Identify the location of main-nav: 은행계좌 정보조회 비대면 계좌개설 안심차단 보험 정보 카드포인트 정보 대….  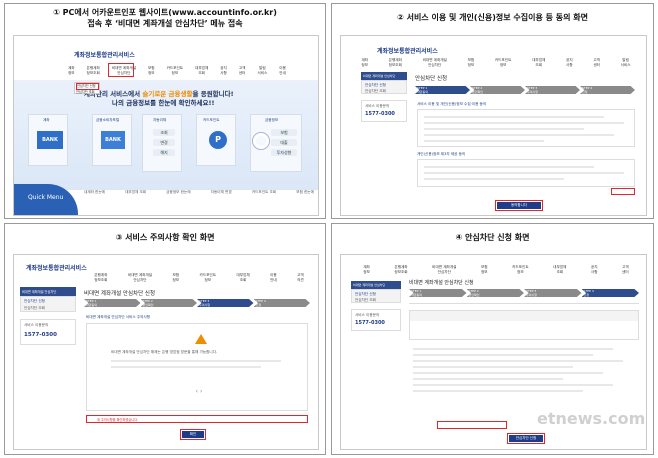
(199, 277).